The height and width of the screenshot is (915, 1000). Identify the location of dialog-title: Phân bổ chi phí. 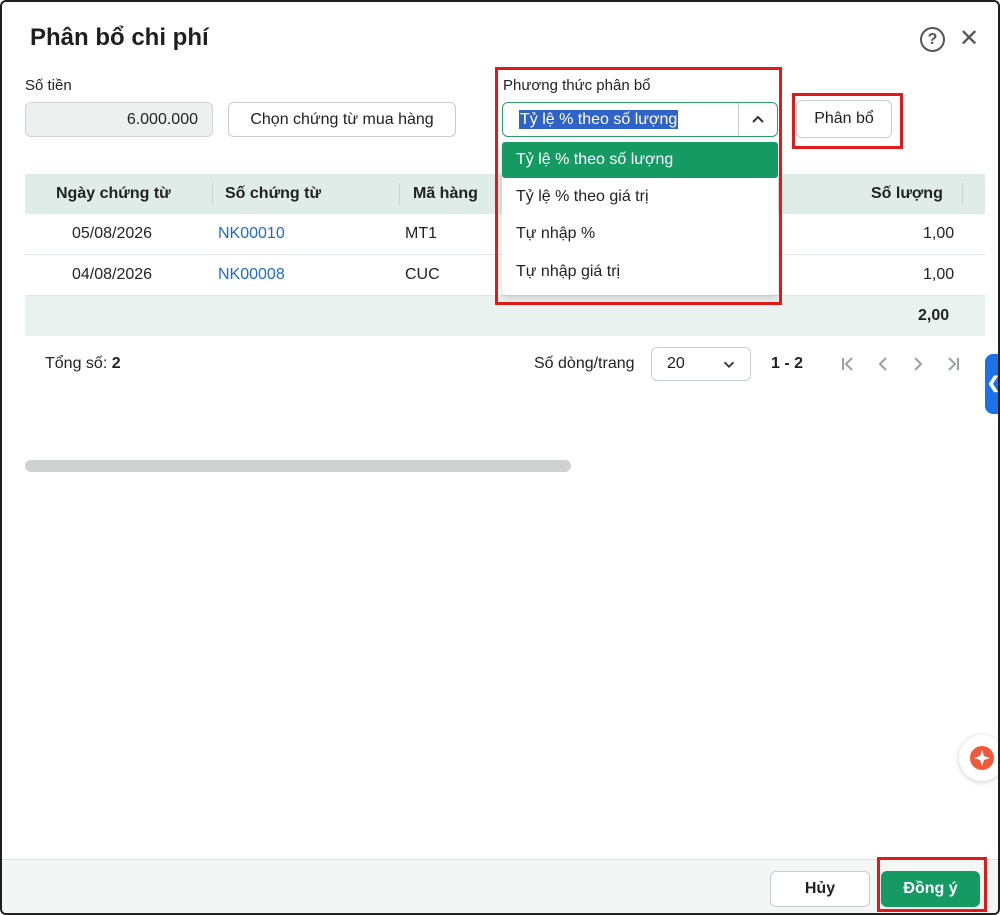
(119, 37).